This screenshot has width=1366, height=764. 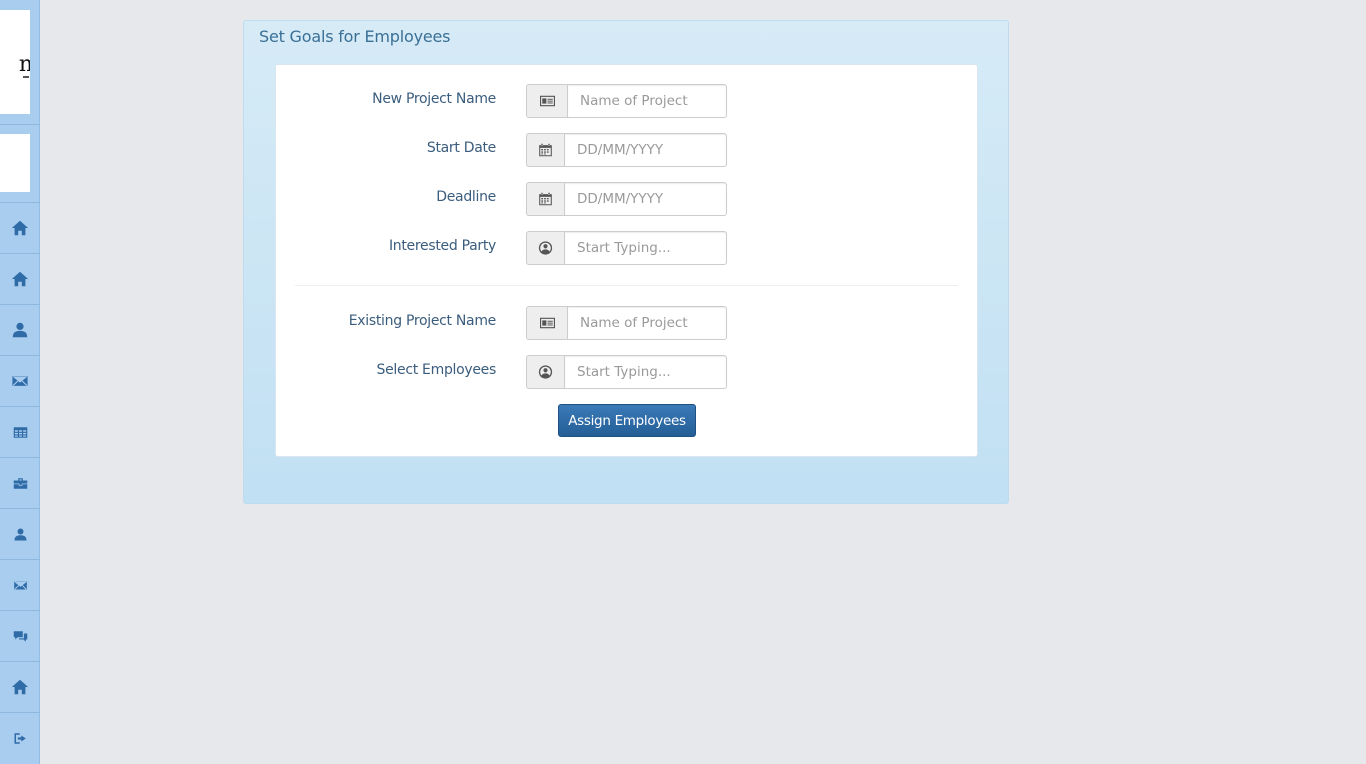 I want to click on form-row-start-date: Start Date, so click(x=626, y=150).